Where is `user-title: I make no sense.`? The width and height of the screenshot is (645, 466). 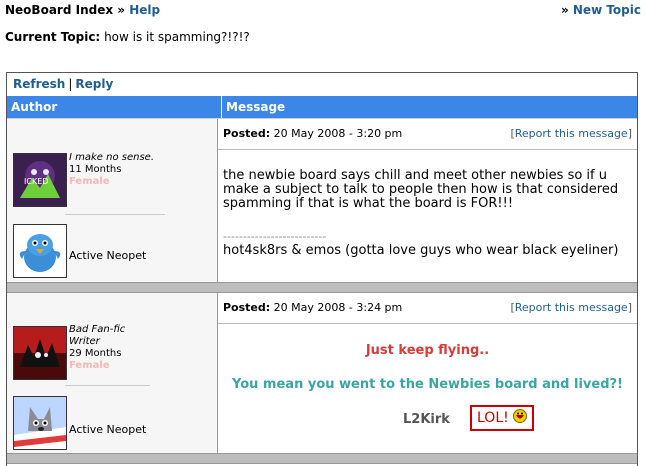 user-title: I make no sense. is located at coordinates (111, 157).